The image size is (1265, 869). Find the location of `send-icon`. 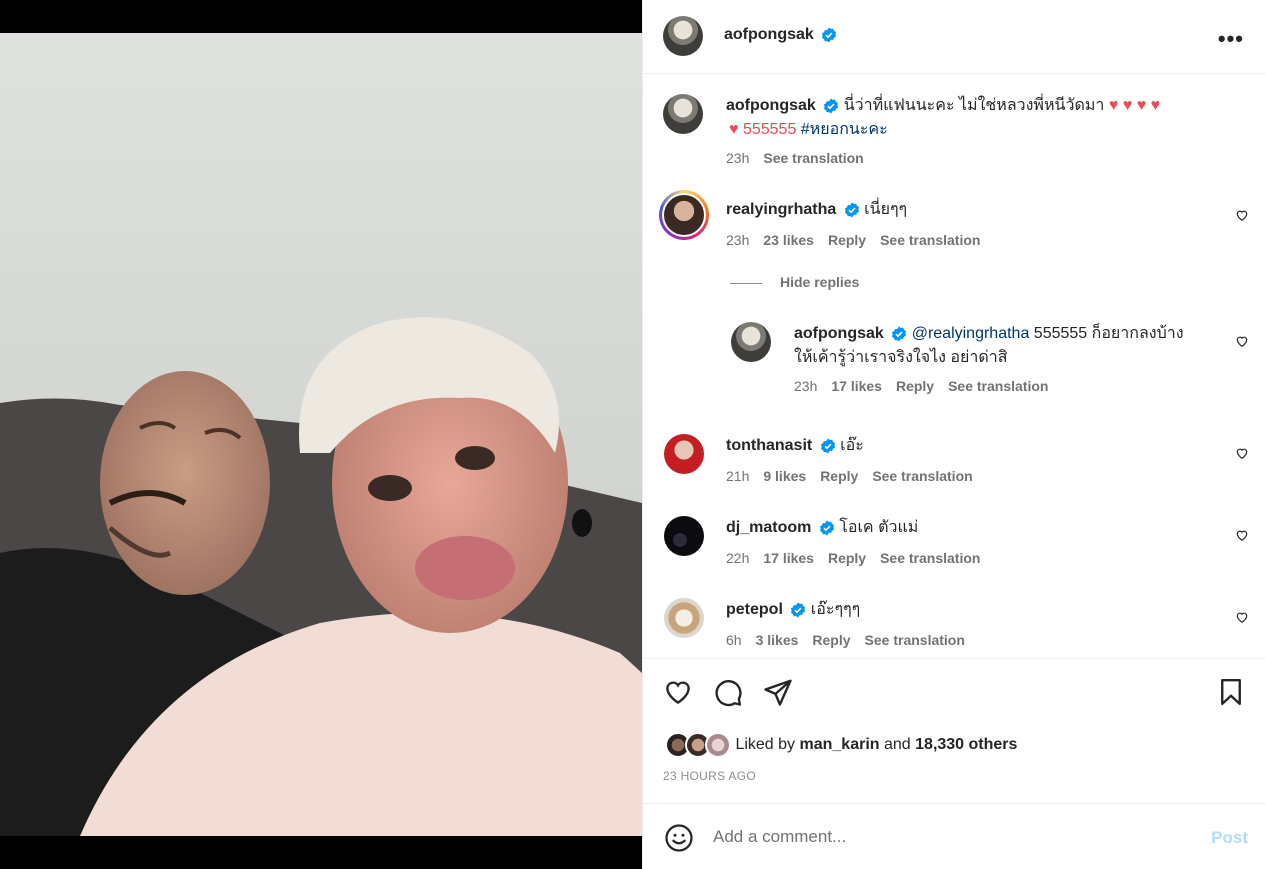

send-icon is located at coordinates (778, 692).